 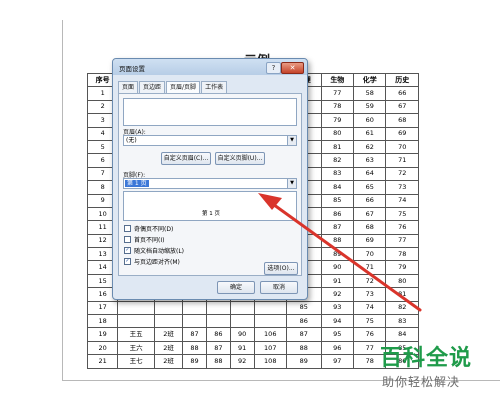 I want to click on watermark-subtitle: 助你轻松解决, so click(x=421, y=382).